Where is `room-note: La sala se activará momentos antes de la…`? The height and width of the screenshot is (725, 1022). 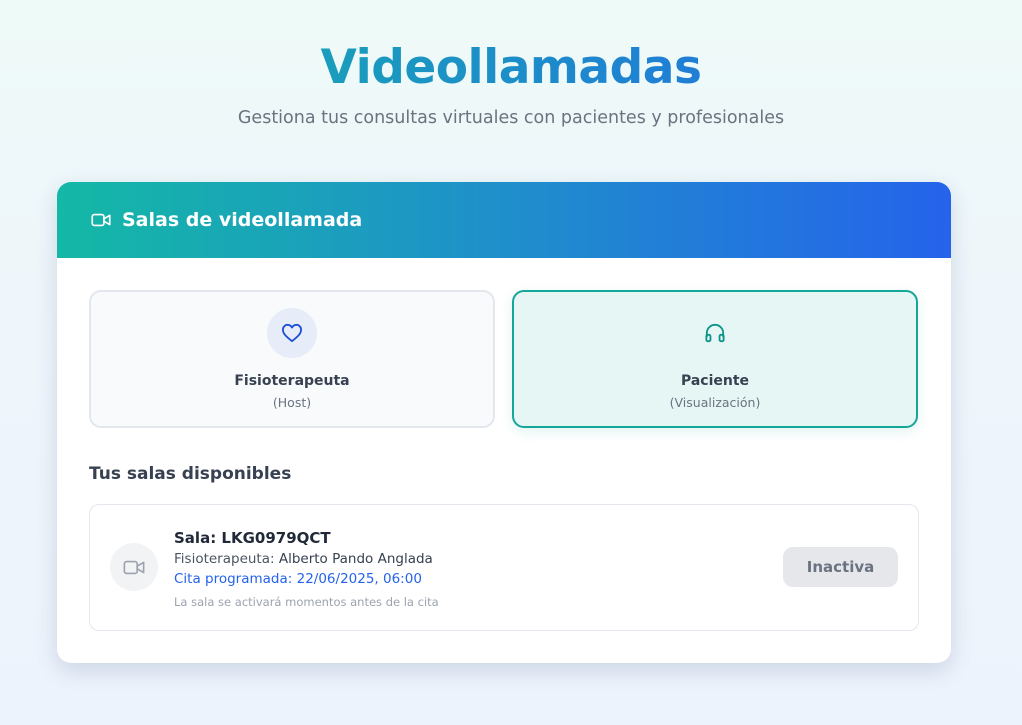
room-note: La sala se activará momentos antes de la… is located at coordinates (306, 602).